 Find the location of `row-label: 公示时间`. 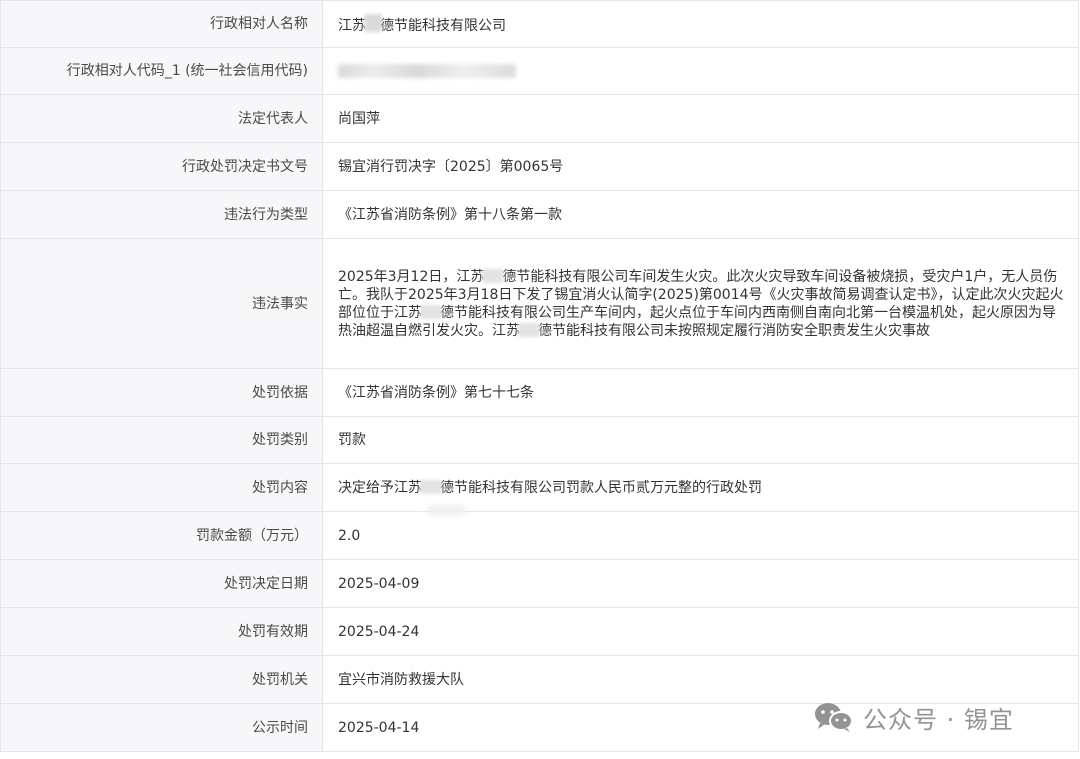

row-label: 公示时间 is located at coordinates (161, 727).